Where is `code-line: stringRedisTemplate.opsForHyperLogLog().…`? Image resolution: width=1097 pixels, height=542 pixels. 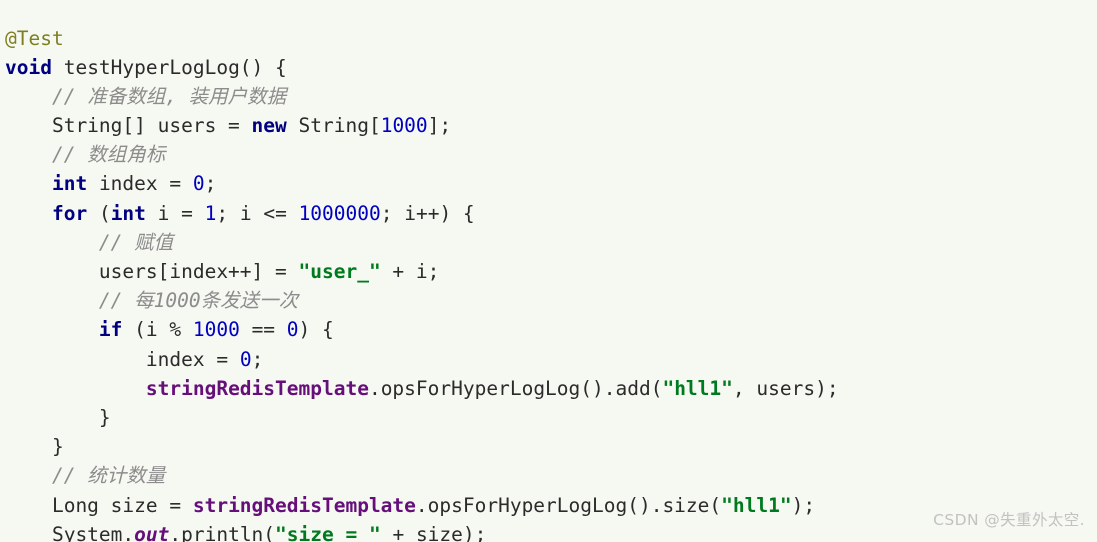
code-line: stringRedisTemplate.opsForHyperLogLog().… is located at coordinates (551, 388).